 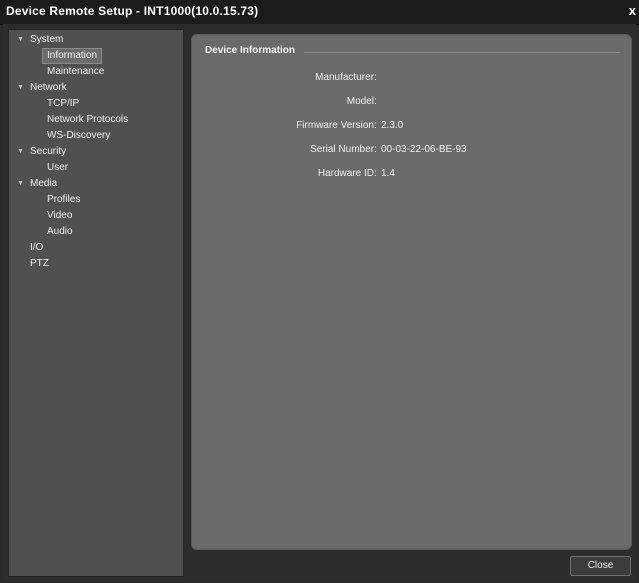 I want to click on tree-item-user: User, so click(x=96, y=168).